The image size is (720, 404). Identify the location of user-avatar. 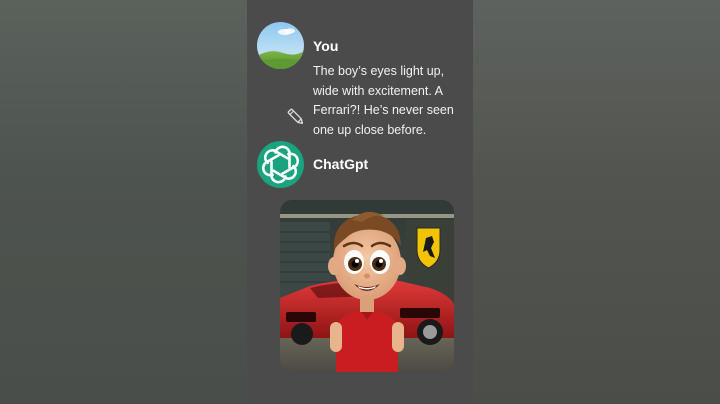
(280, 45).